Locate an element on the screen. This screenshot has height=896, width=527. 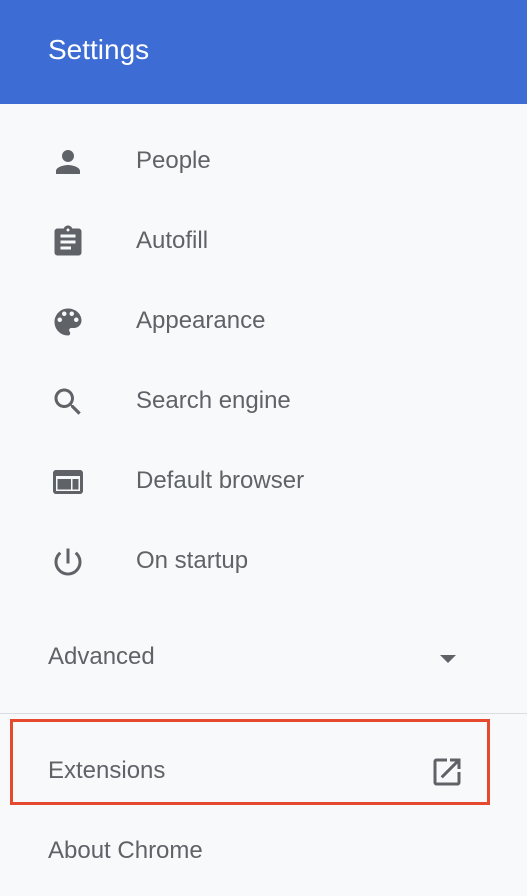
menu-item-default-browser: Default browser is located at coordinates (263, 480).